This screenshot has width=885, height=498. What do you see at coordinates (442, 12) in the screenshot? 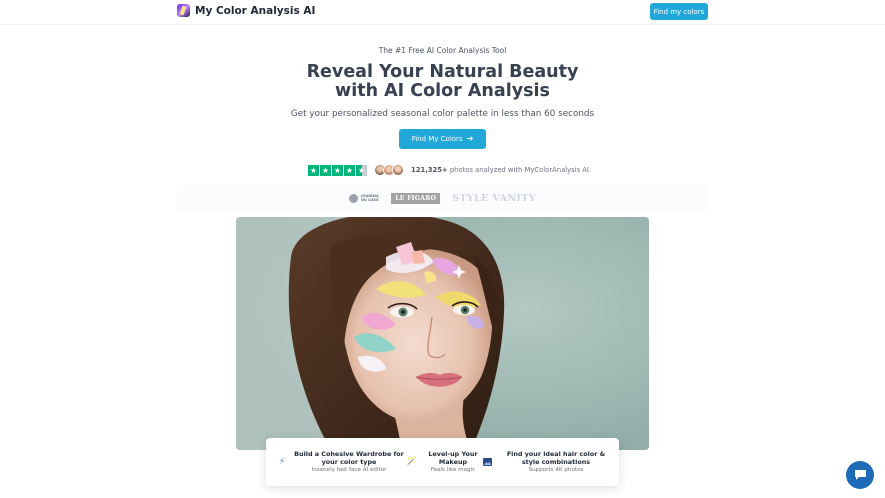
I see `top-navigation: My Color Analysis AI Find my colors` at bounding box center [442, 12].